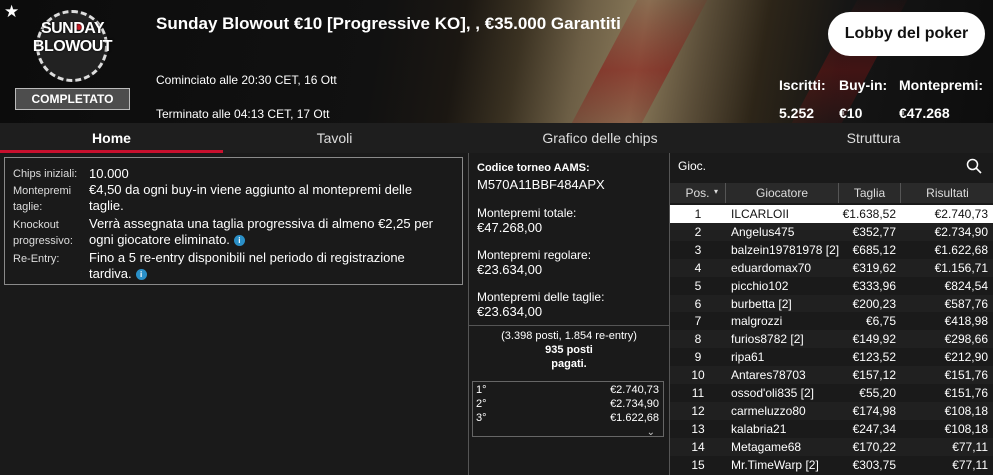 This screenshot has width=993, height=475. What do you see at coordinates (869, 214) in the screenshot?
I see `cell-bounty: €1.638,52` at bounding box center [869, 214].